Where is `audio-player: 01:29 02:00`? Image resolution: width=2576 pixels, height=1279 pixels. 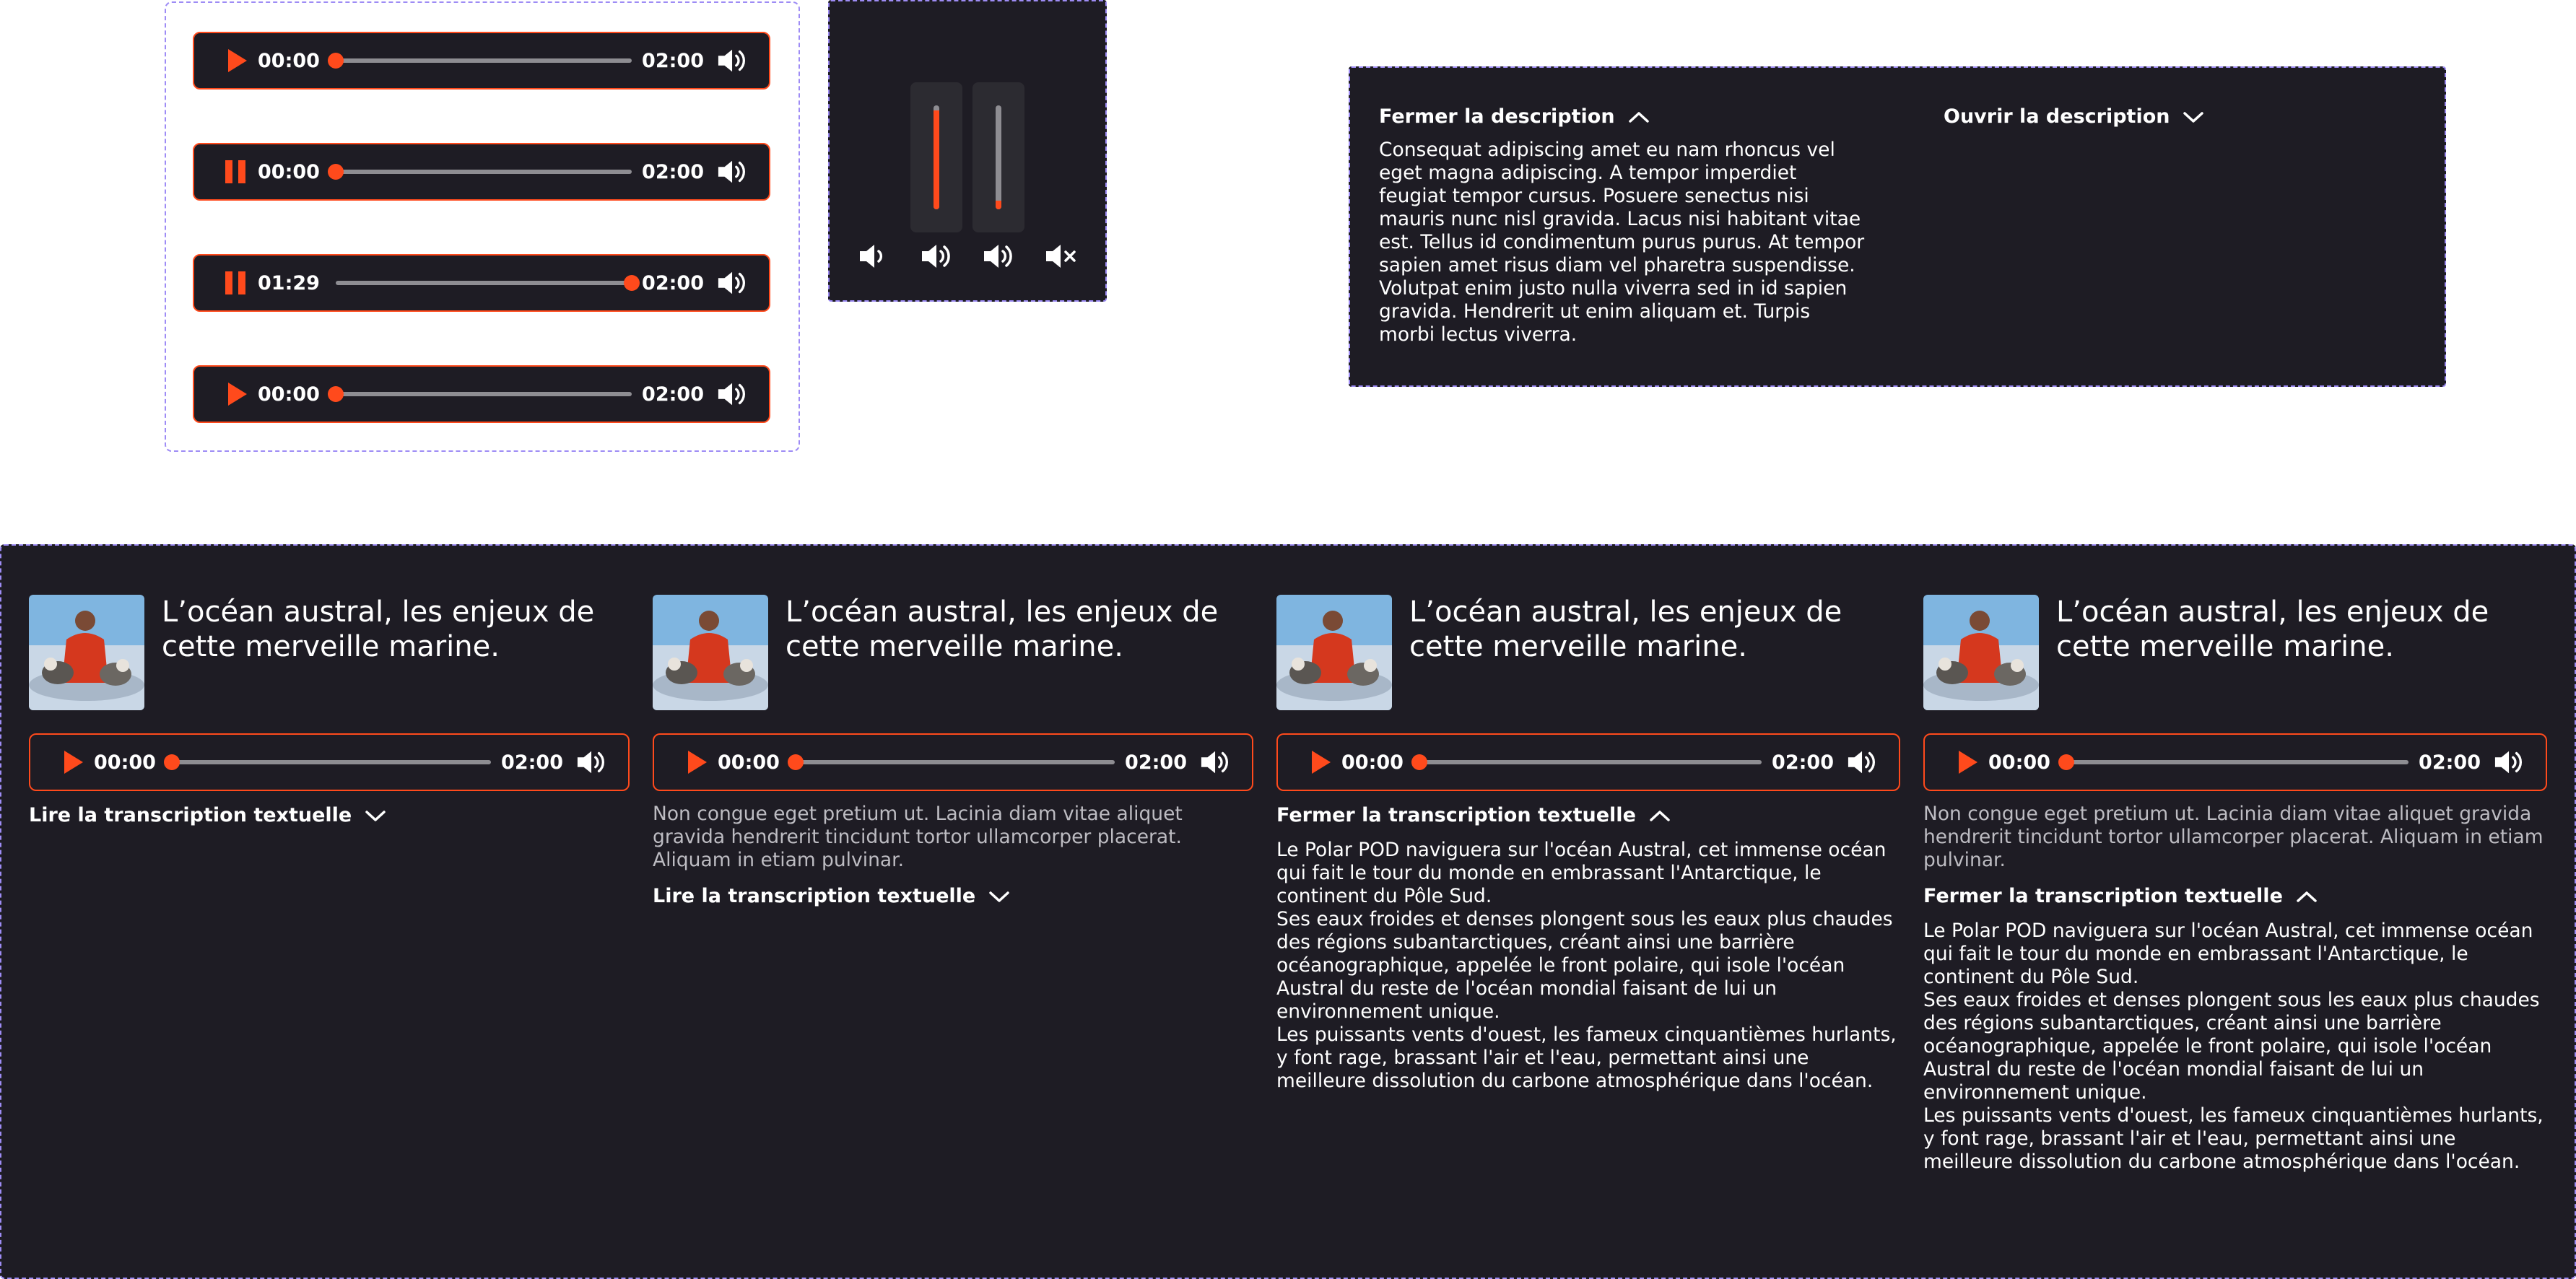 audio-player: 01:29 02:00 is located at coordinates (481, 283).